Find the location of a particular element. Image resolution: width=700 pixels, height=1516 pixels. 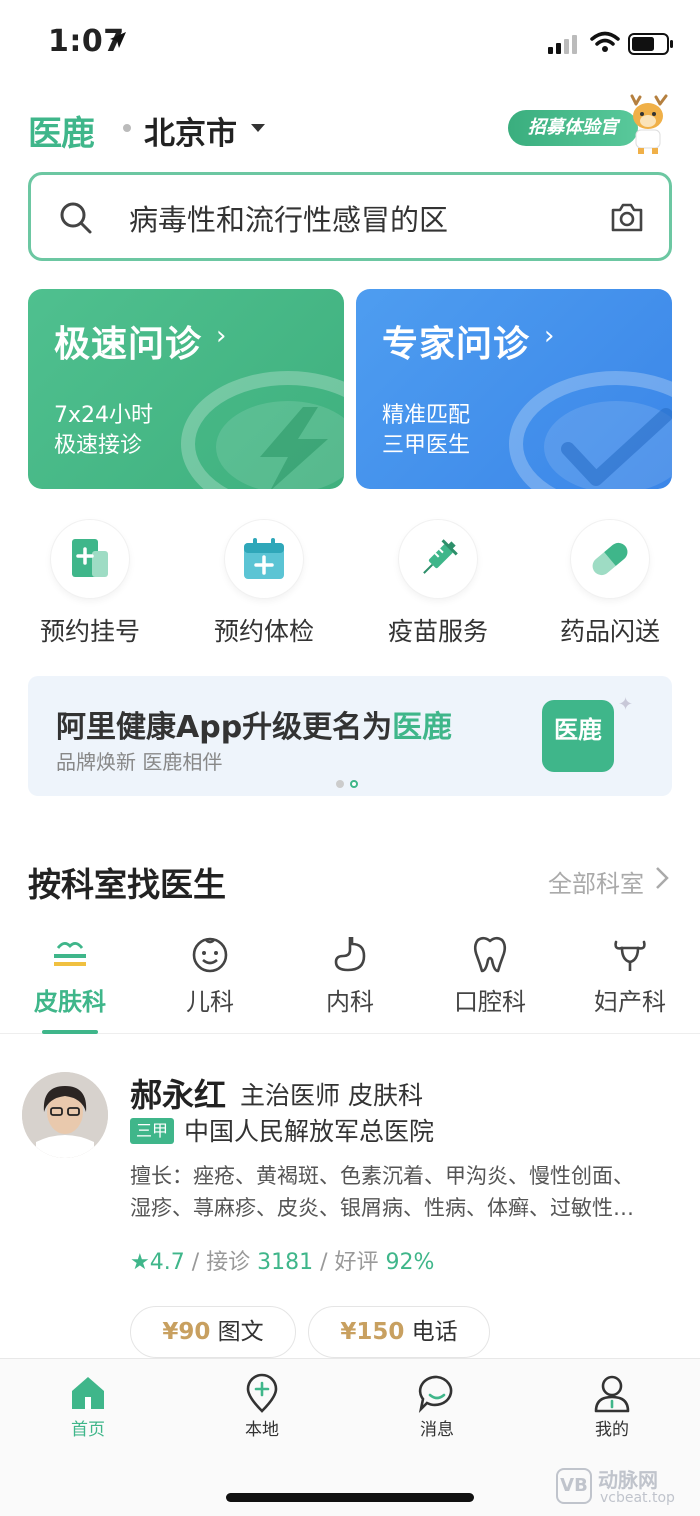

carousel-dot is located at coordinates (340, 784).